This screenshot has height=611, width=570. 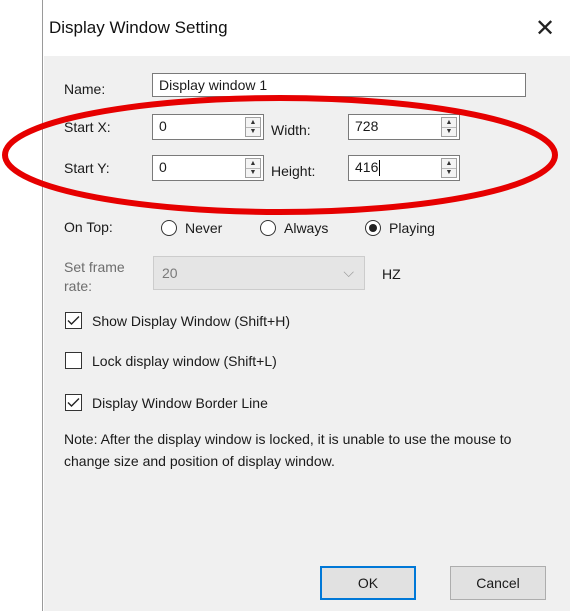 I want to click on radio-playing: Playing, so click(x=400, y=228).